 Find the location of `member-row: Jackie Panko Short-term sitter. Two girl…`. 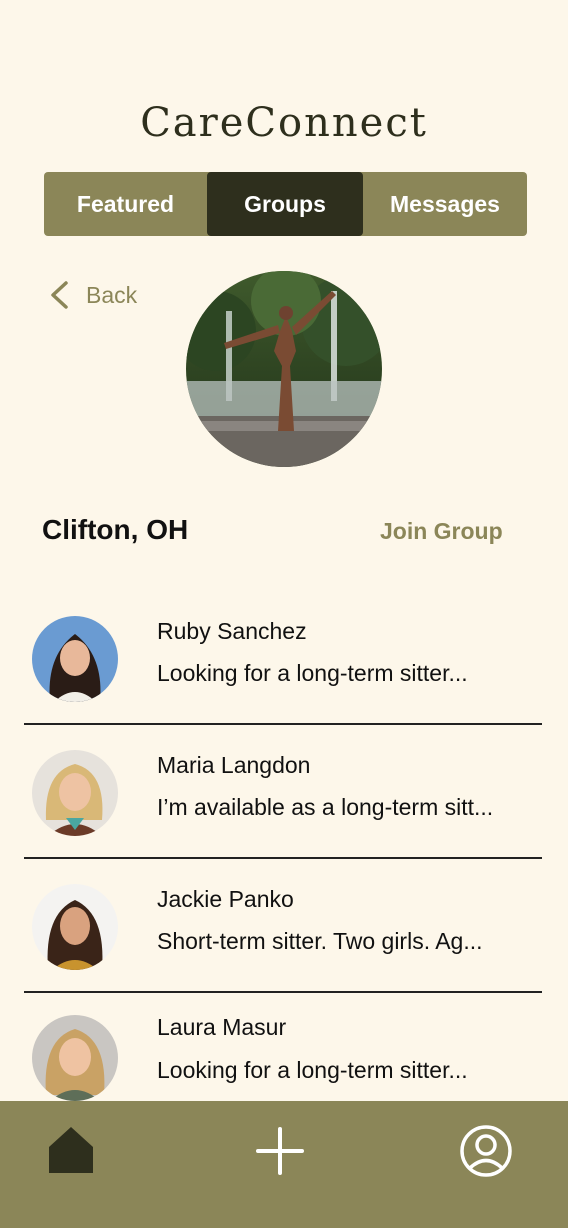

member-row: Jackie Panko Short-term sitter. Two girl… is located at coordinates (283, 935).